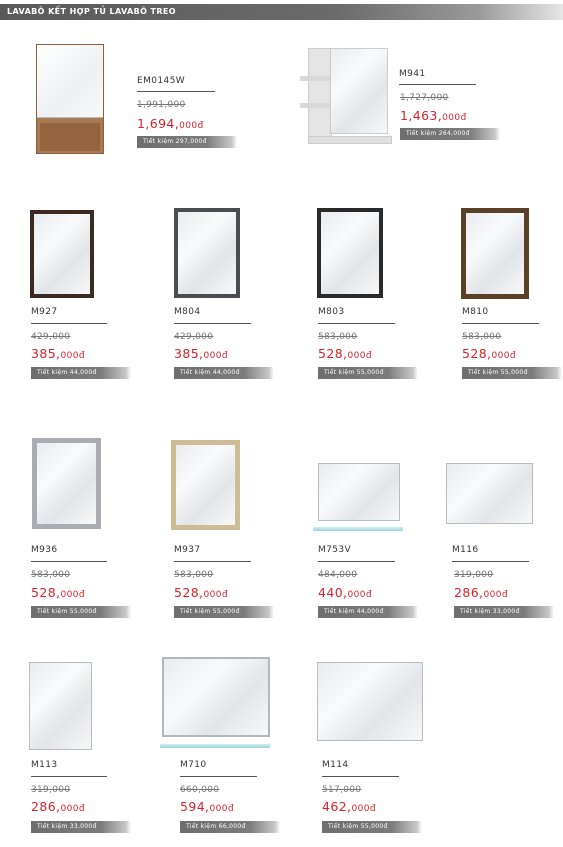 Image resolution: width=563 pixels, height=847 pixels. Describe the element at coordinates (230, 827) in the screenshot. I see `saving-badge: Tiết kiệm 66,000đ` at that location.